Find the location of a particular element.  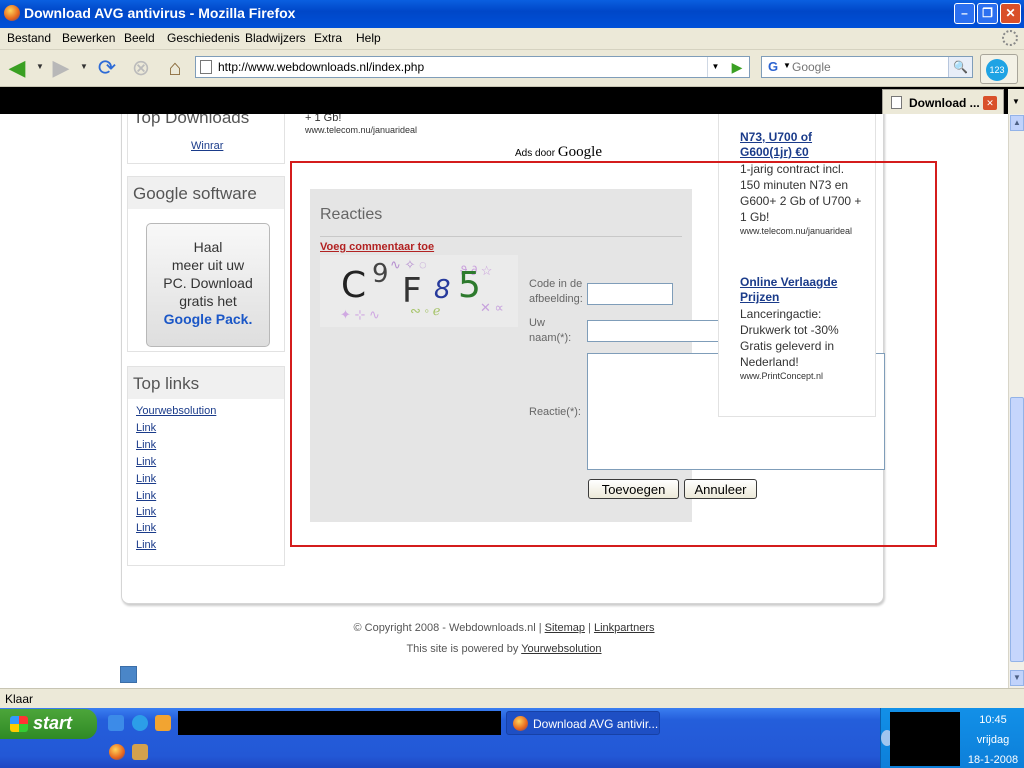

forward-button: ▶ is located at coordinates (61, 68).